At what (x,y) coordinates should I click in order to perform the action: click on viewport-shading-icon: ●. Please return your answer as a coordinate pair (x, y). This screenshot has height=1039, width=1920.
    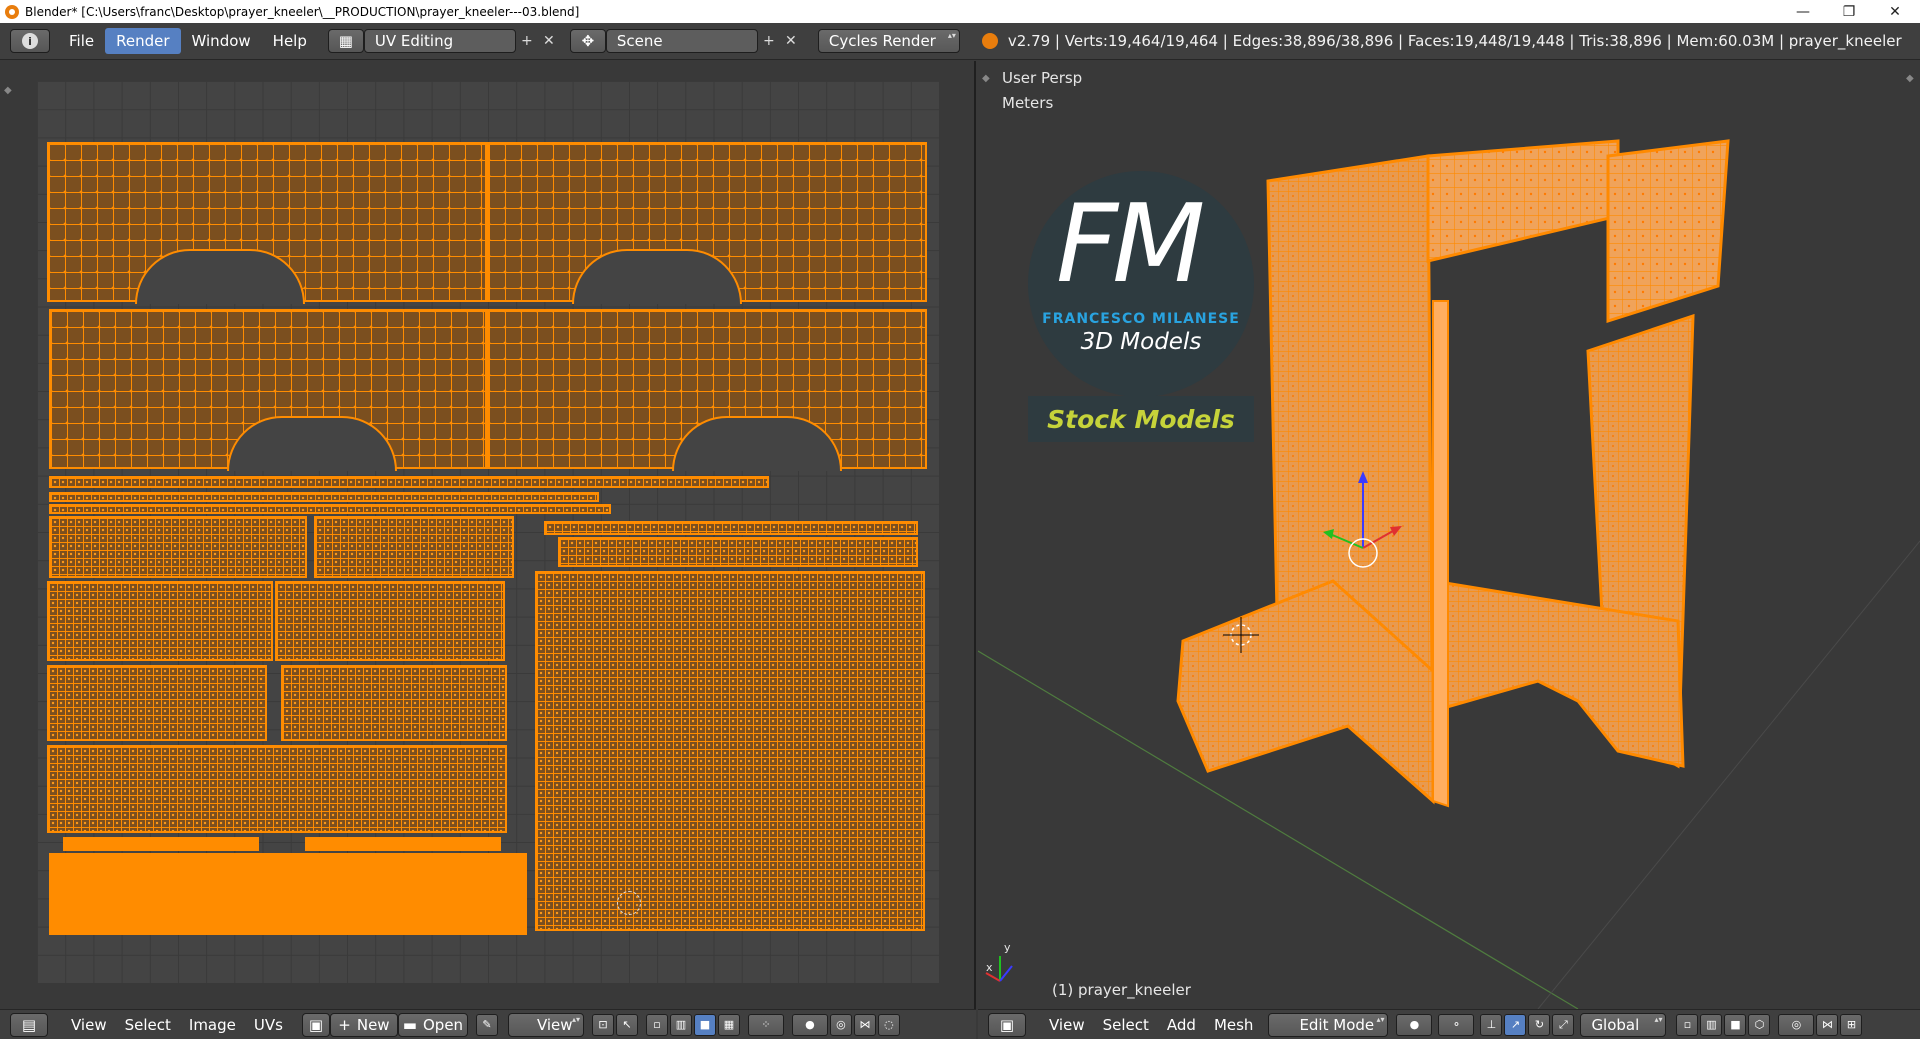
    Looking at the image, I should click on (1414, 1024).